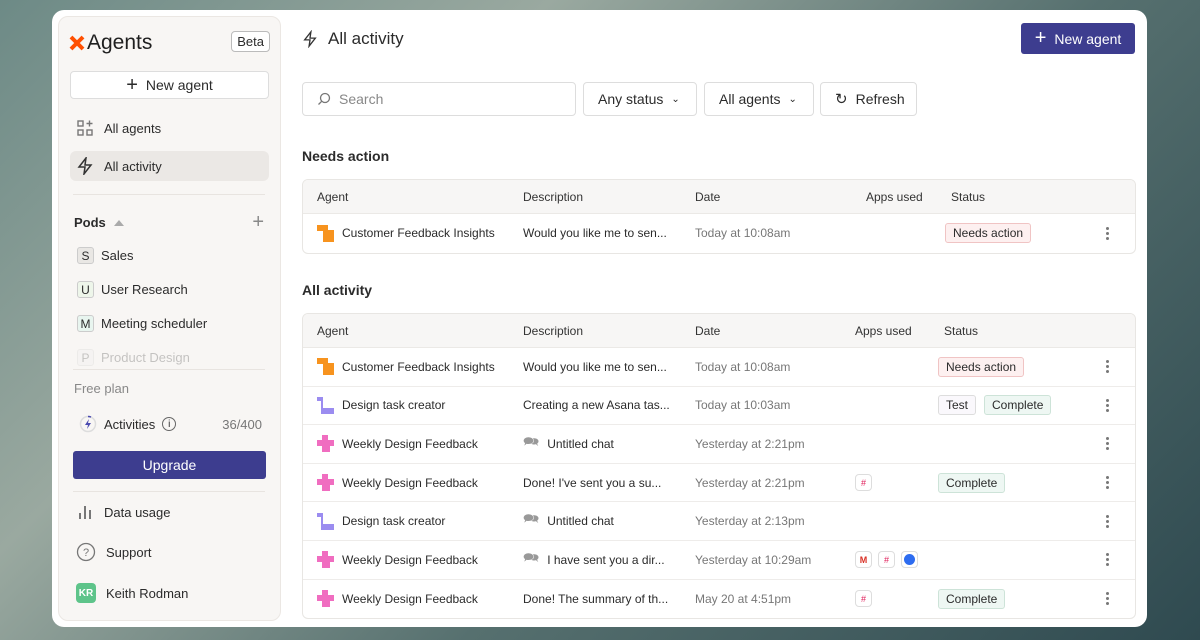 The height and width of the screenshot is (640, 1200). What do you see at coordinates (750, 99) in the screenshot?
I see `label: All agents` at bounding box center [750, 99].